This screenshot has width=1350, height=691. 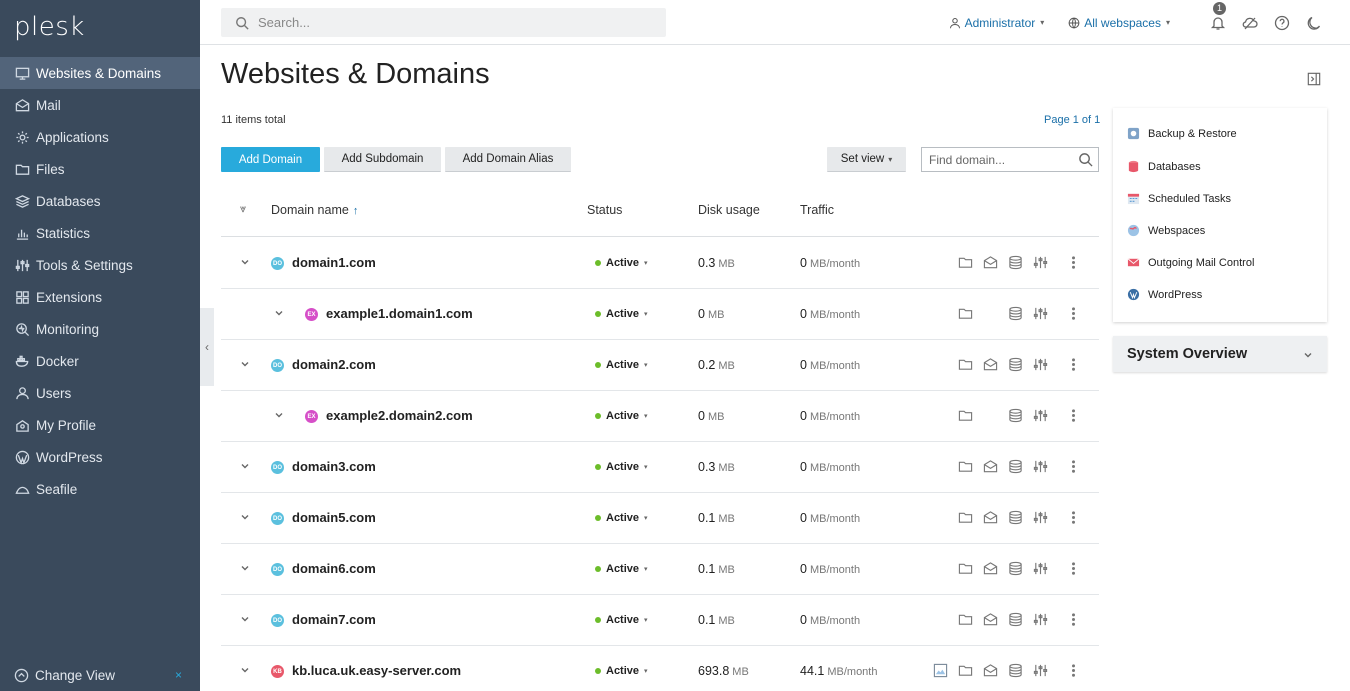 What do you see at coordinates (508, 159) in the screenshot?
I see `add-domain-alias-button: Add Domain Alias` at bounding box center [508, 159].